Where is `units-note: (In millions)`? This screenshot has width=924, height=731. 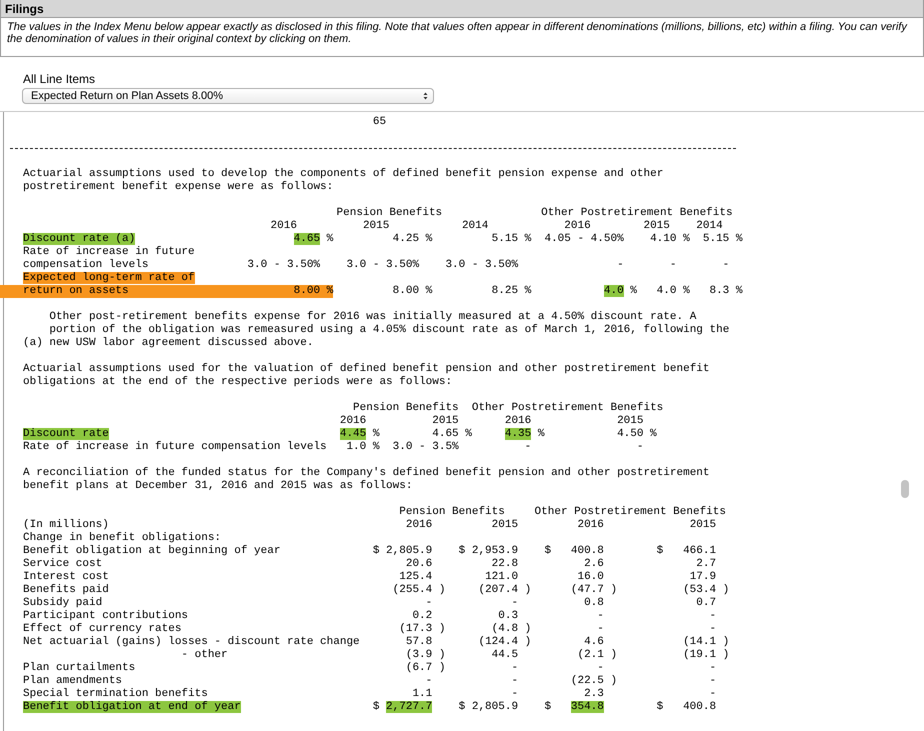
units-note: (In millions) is located at coordinates (66, 525).